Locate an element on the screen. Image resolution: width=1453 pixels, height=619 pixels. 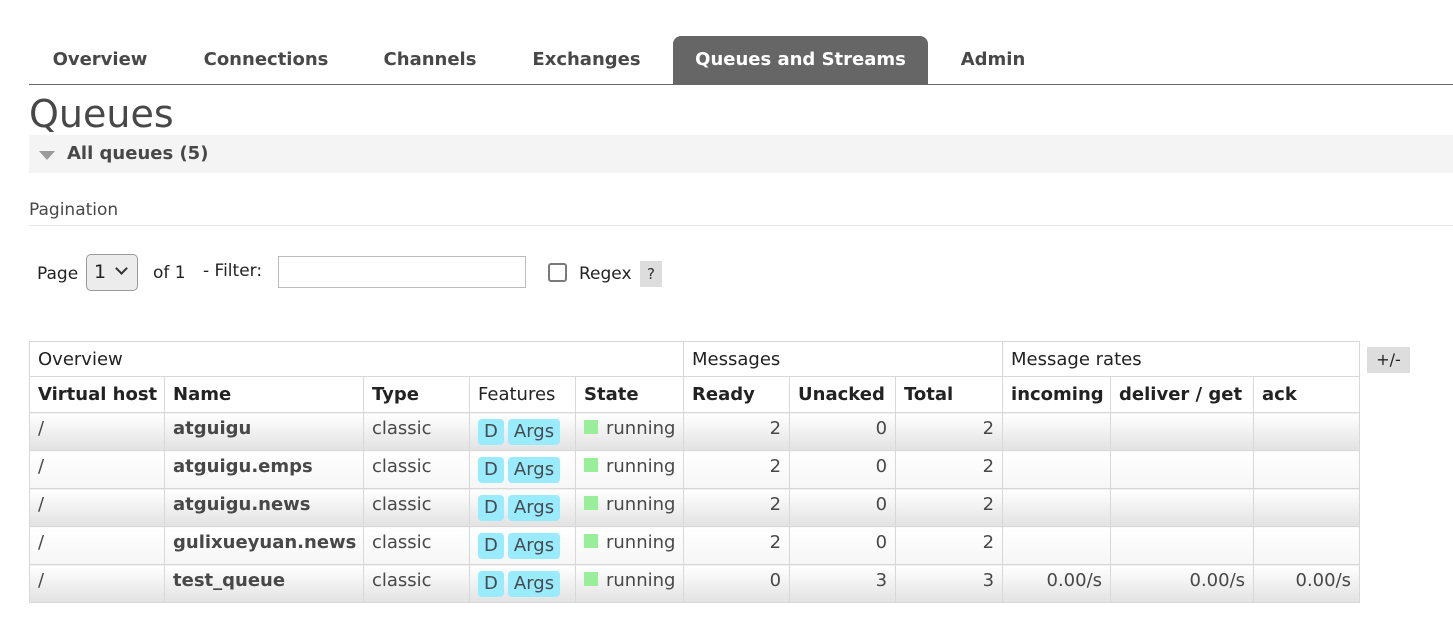
page-title: Queues is located at coordinates (101, 114).